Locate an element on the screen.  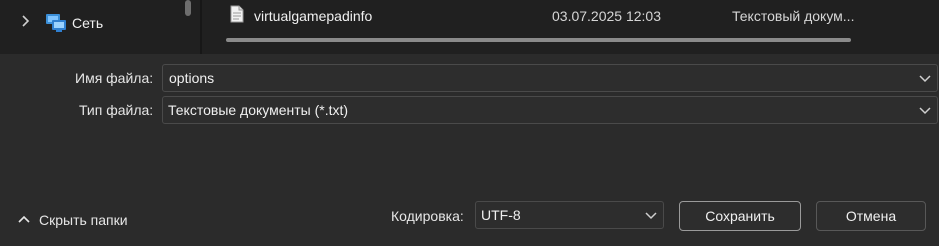
horizontal-scrollbar is located at coordinates (538, 40).